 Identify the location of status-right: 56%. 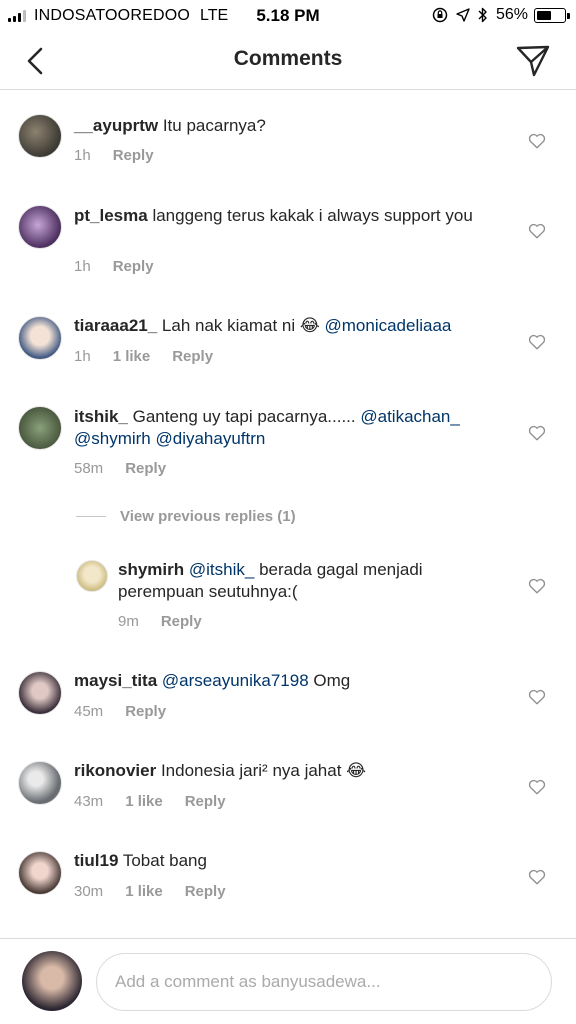
(497, 15).